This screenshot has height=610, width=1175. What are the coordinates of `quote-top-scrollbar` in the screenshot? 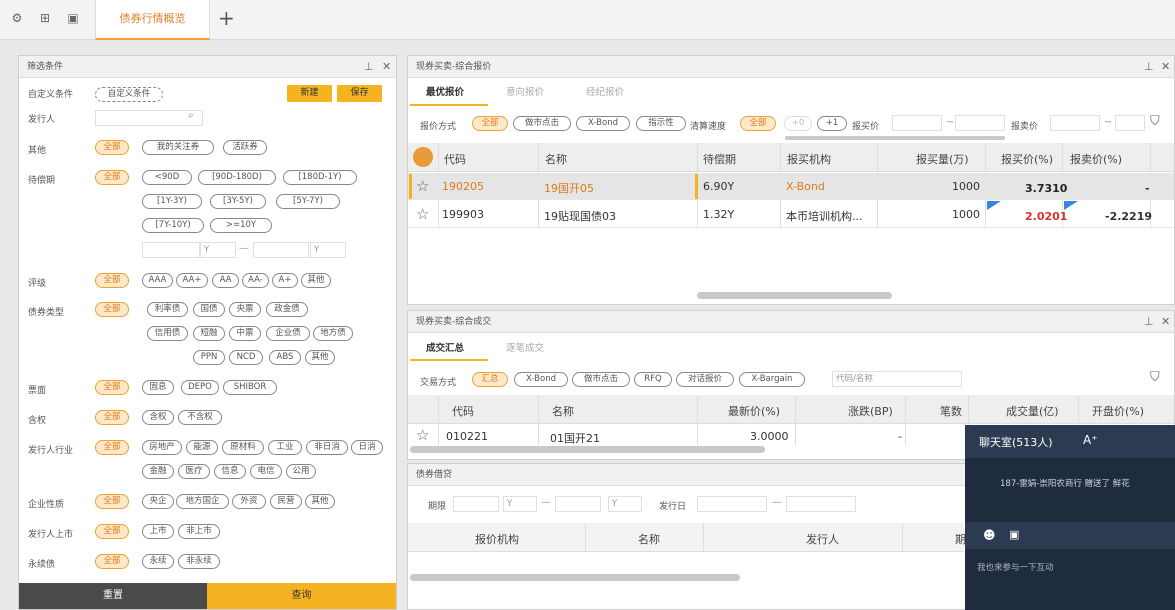 It's located at (895, 138).